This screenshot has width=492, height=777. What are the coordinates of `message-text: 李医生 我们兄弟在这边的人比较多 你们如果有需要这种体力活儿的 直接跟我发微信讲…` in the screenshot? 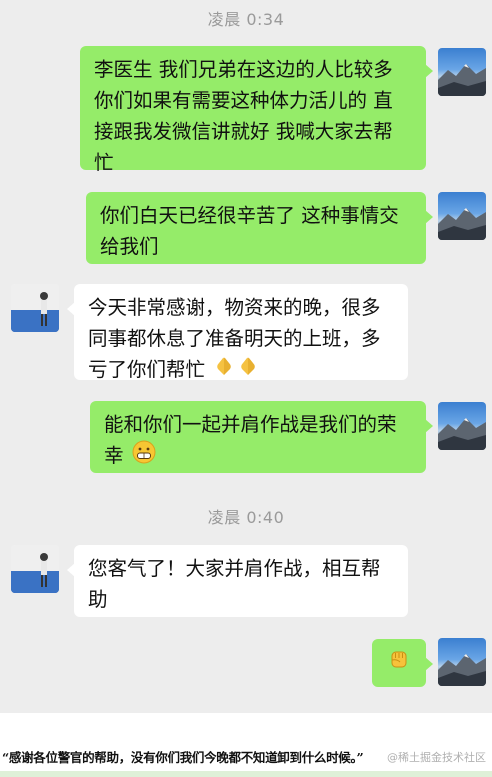 It's located at (243, 116).